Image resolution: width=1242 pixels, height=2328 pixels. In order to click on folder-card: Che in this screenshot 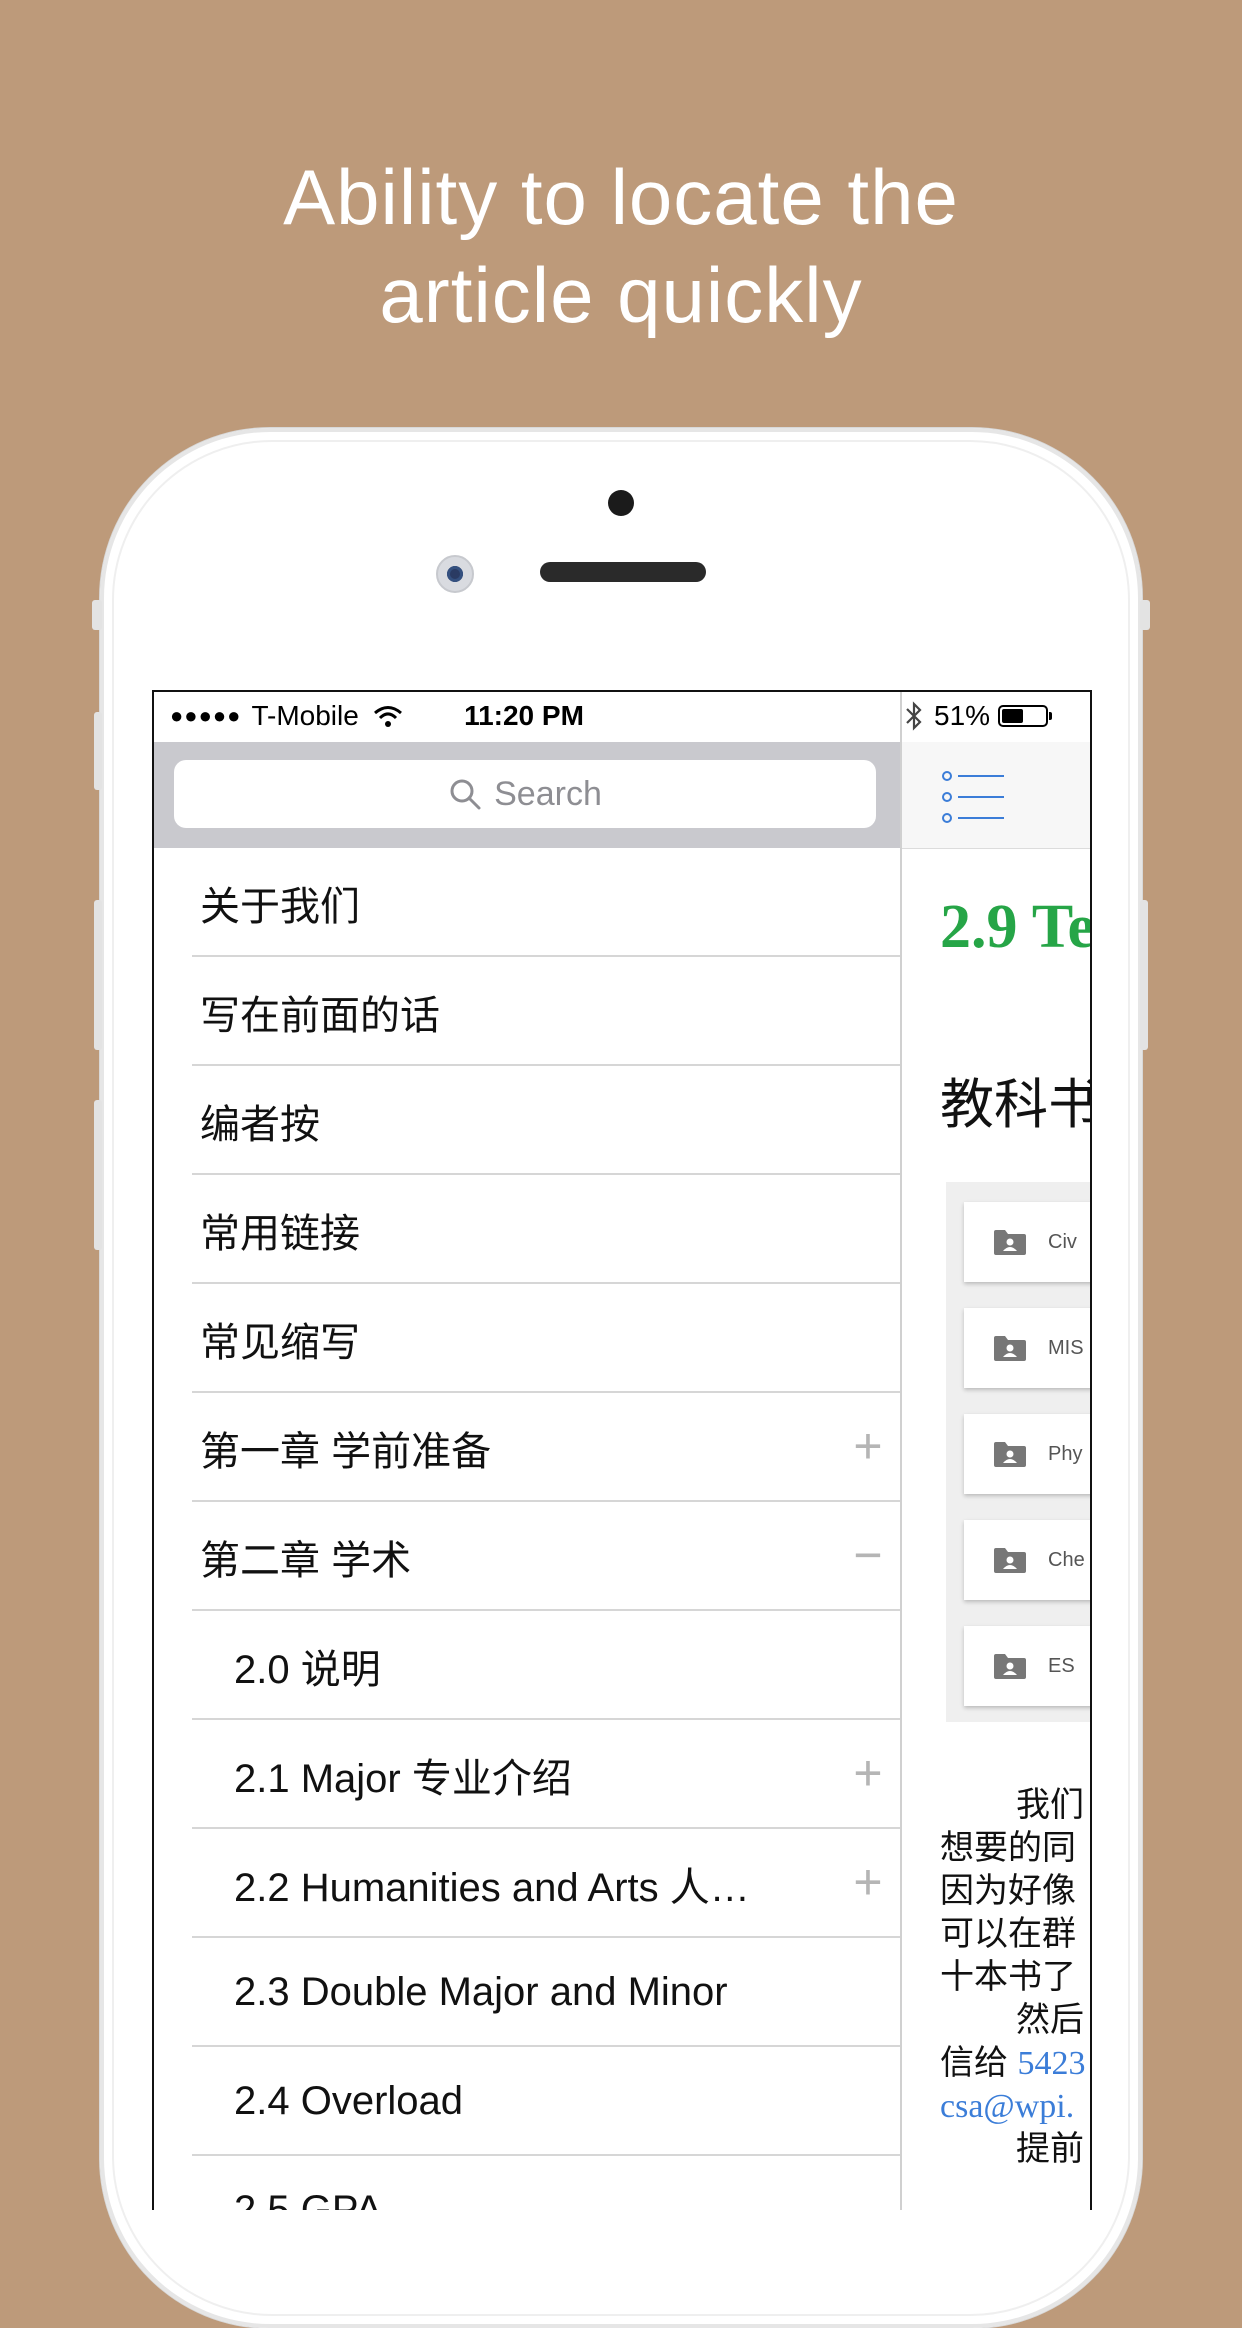, I will do `click(1027, 1560)`.